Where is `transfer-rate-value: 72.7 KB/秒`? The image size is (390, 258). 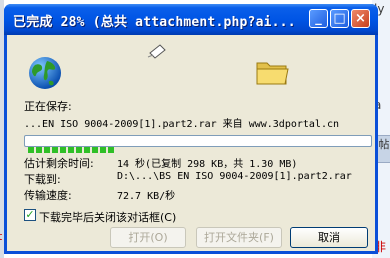
transfer-rate-value: 72.7 KB/秒 is located at coordinates (146, 196).